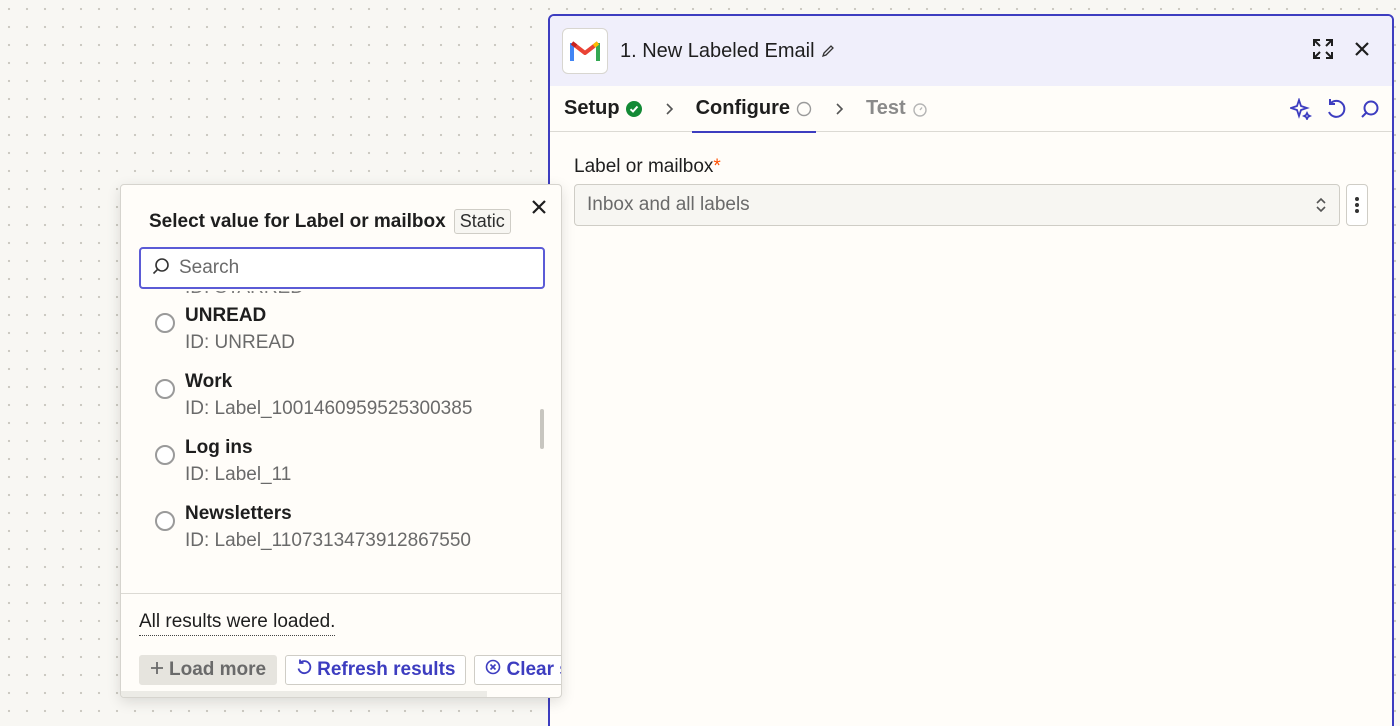  I want to click on divider, so click(341, 593).